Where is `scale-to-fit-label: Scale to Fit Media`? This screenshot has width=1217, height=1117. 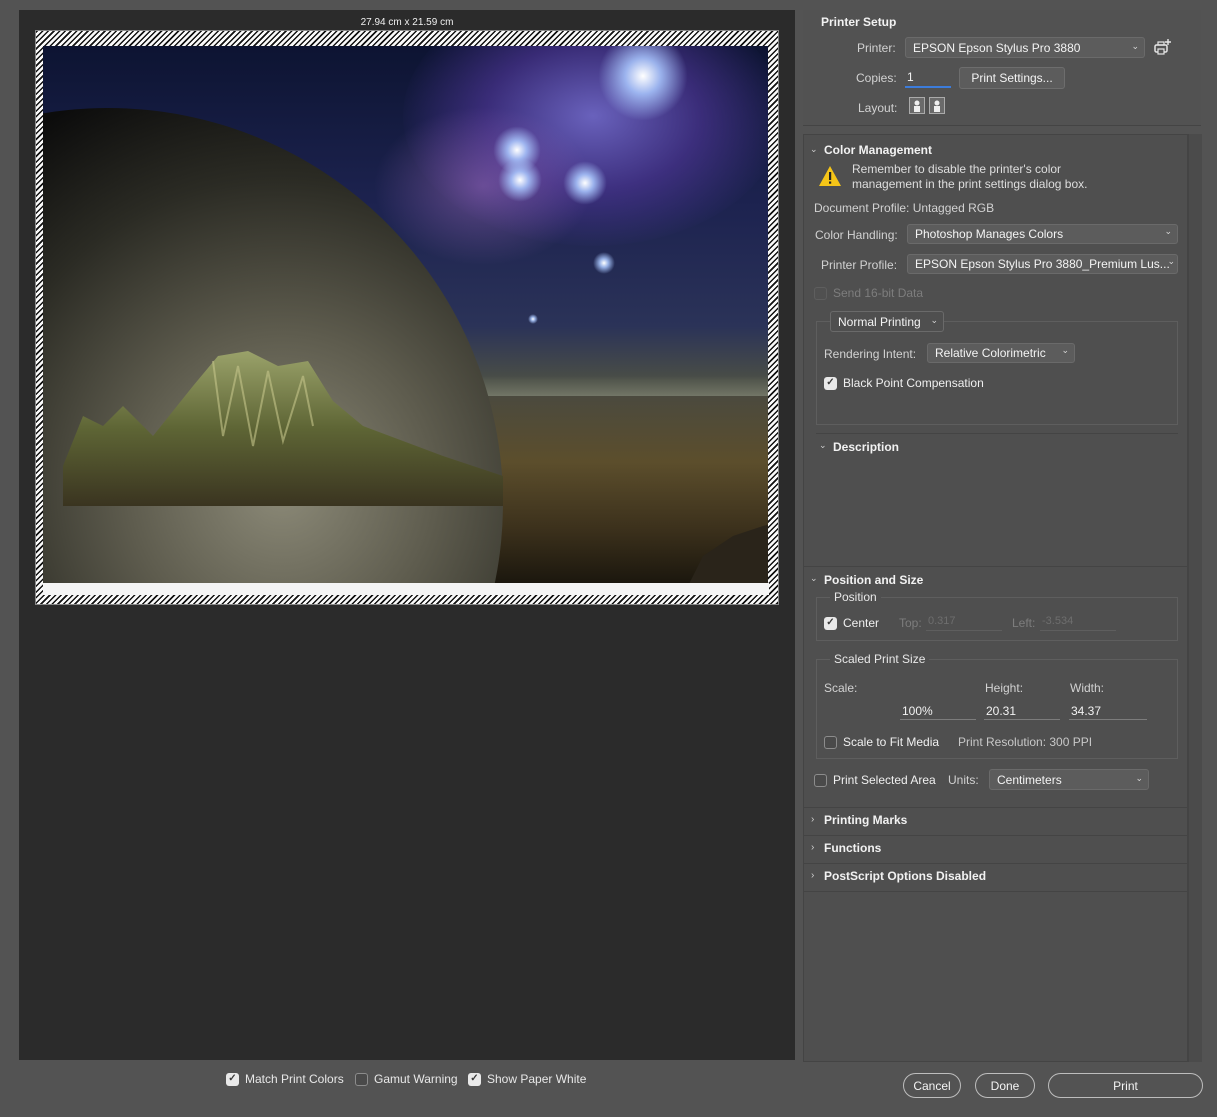
scale-to-fit-label: Scale to Fit Media is located at coordinates (891, 742).